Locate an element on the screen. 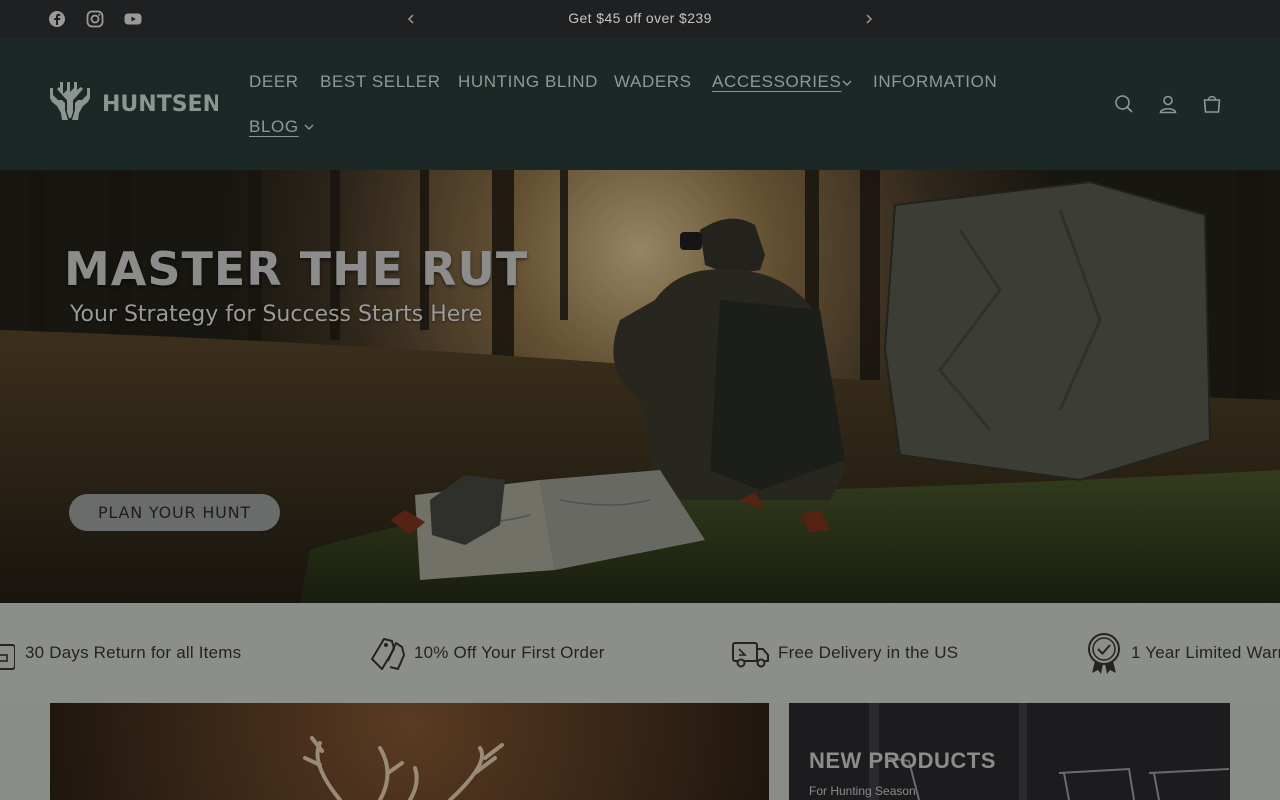  new-products-title: NEW PRODUCTS is located at coordinates (902, 760).